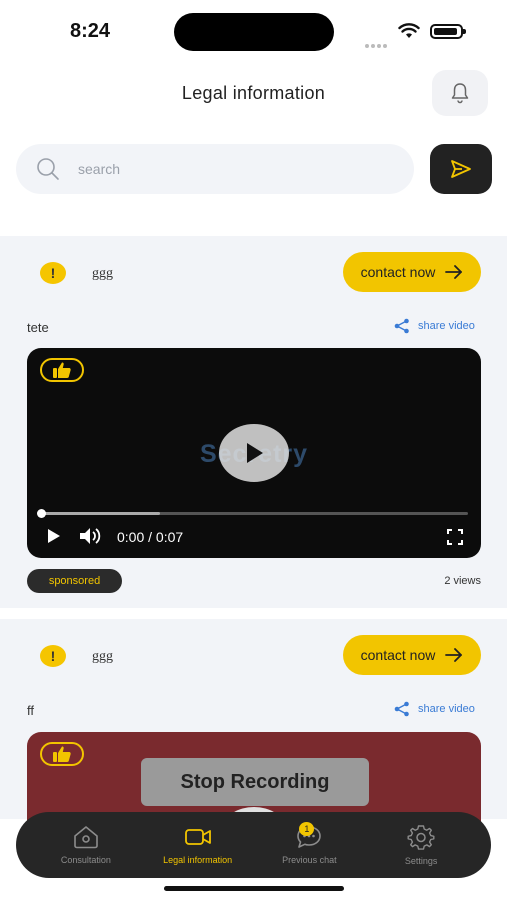 The width and height of the screenshot is (507, 900). I want to click on nav-item-previous-chat: 1 Previous chat, so click(309, 843).